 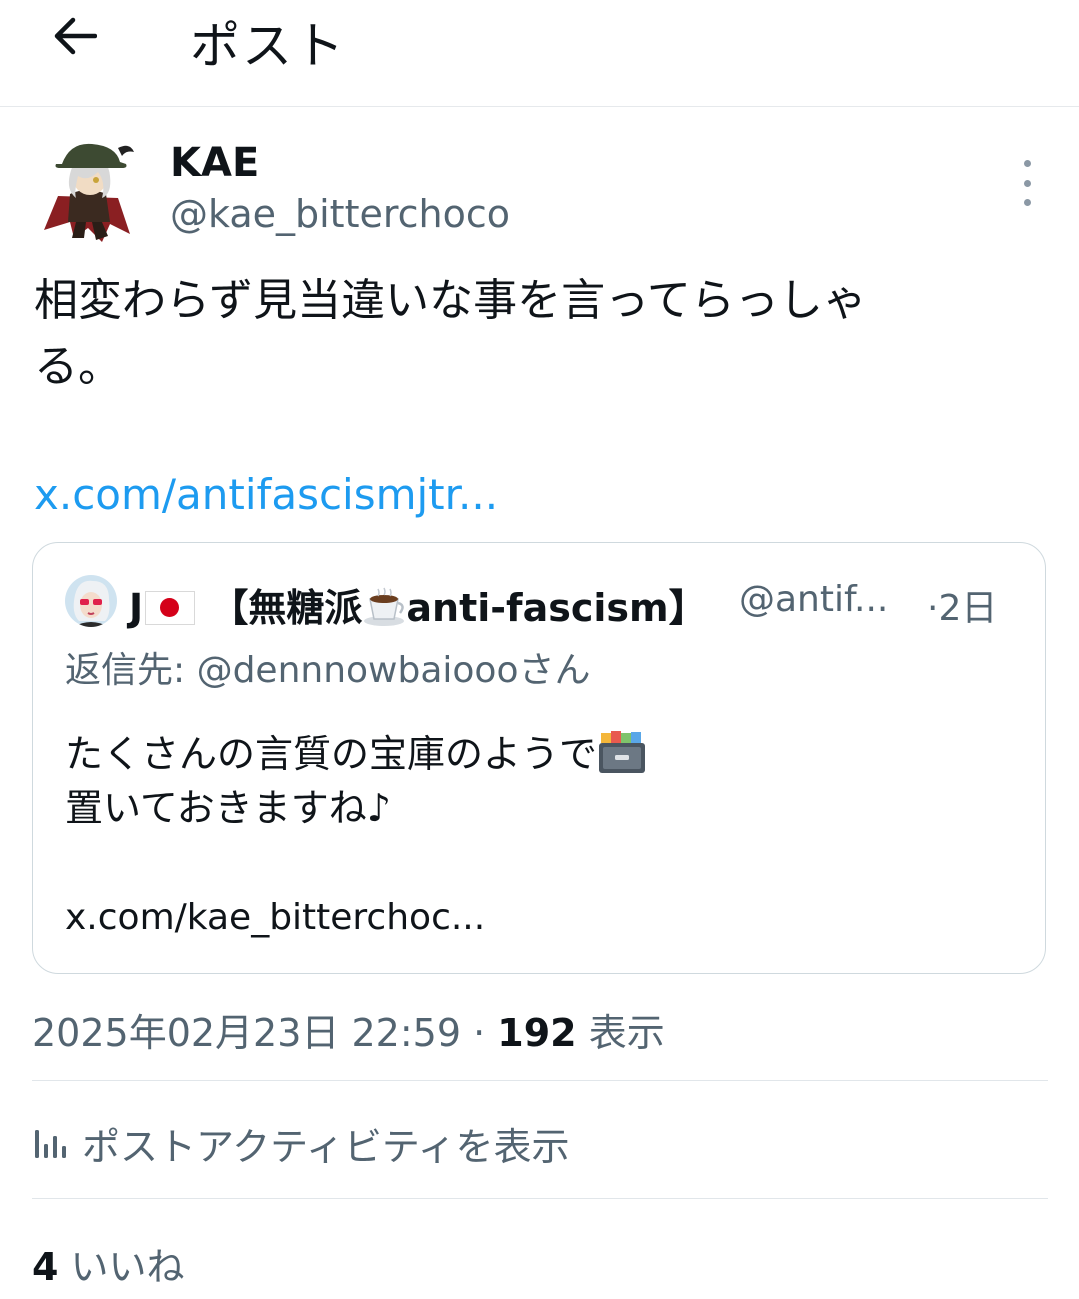 What do you see at coordinates (88, 192) in the screenshot?
I see `avatar` at bounding box center [88, 192].